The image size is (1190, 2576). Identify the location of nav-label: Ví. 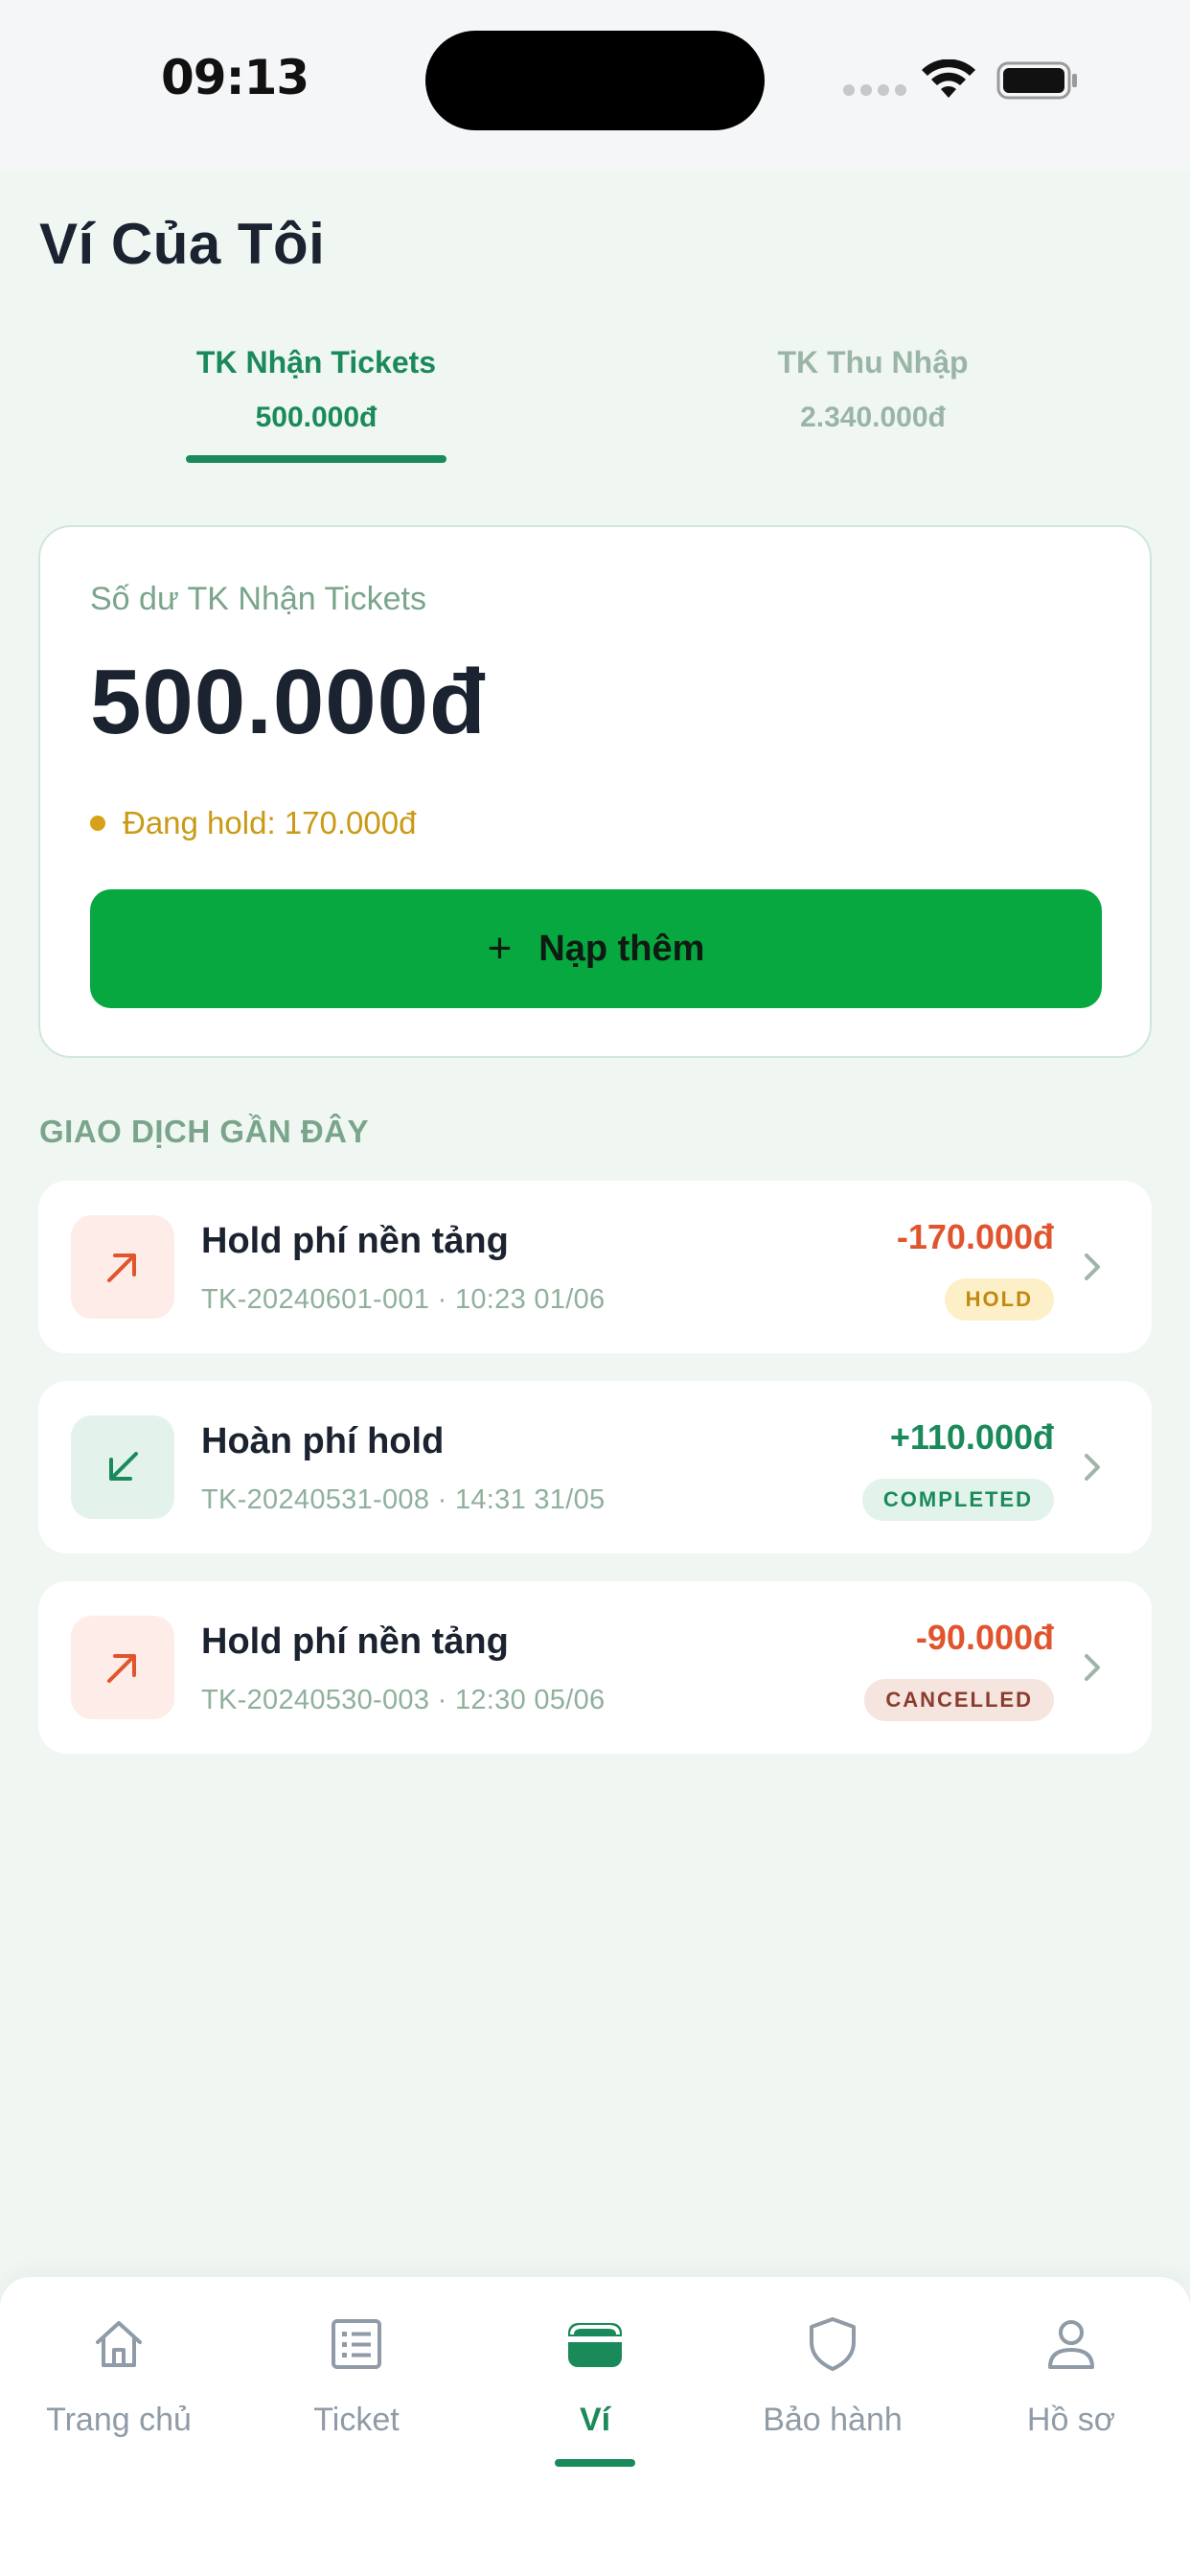
(595, 2420).